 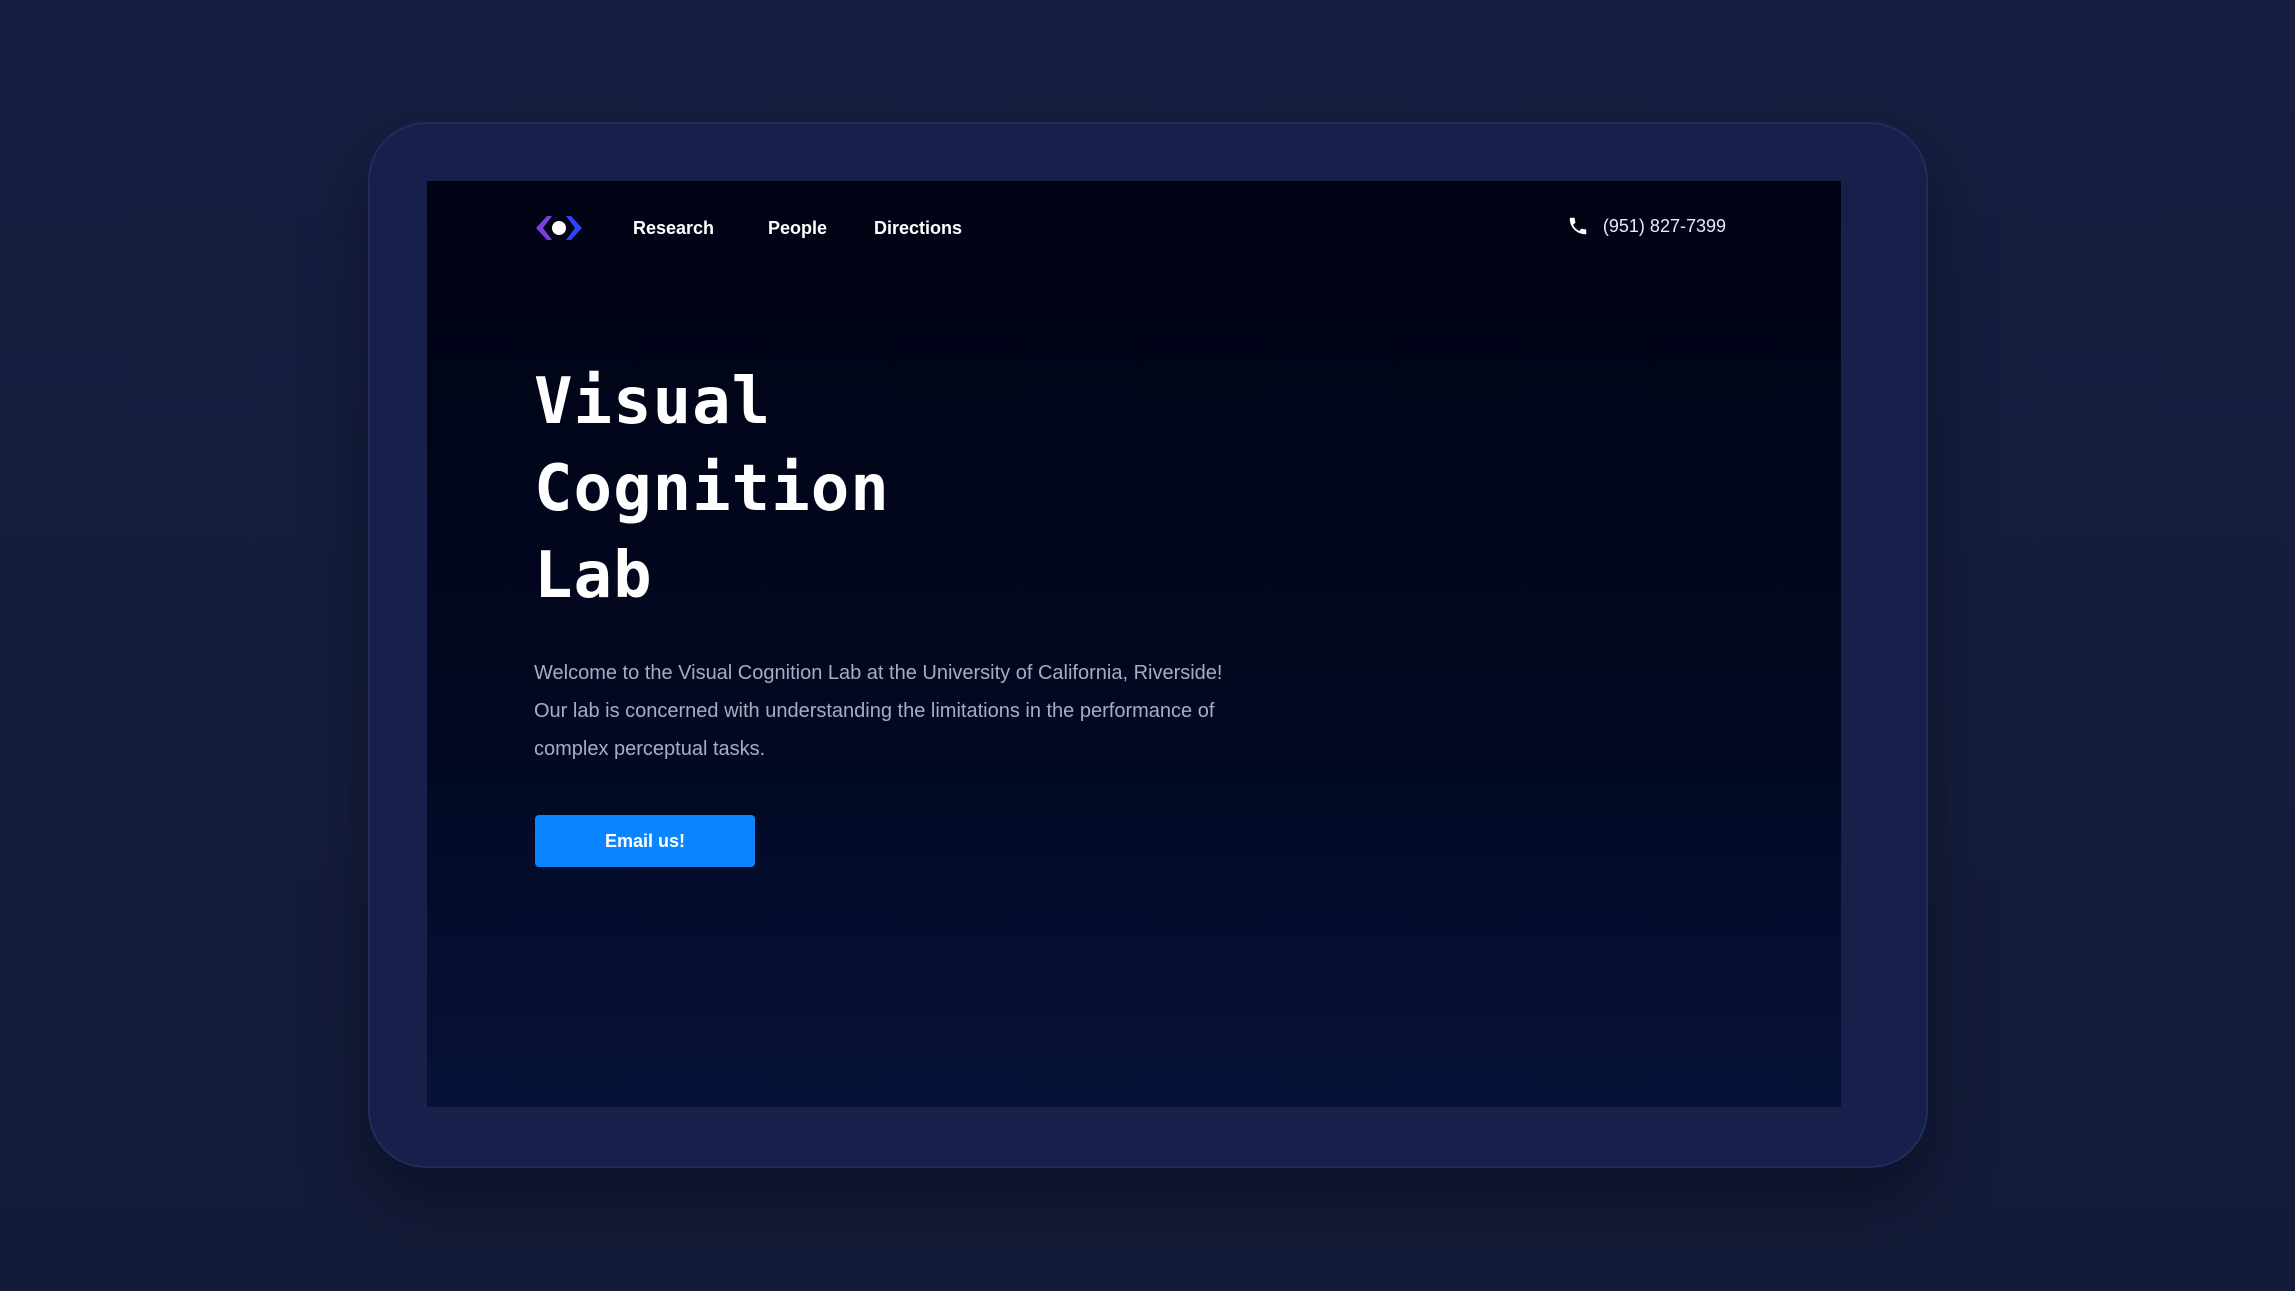 What do you see at coordinates (559, 228) in the screenshot?
I see `eye-logo-icon` at bounding box center [559, 228].